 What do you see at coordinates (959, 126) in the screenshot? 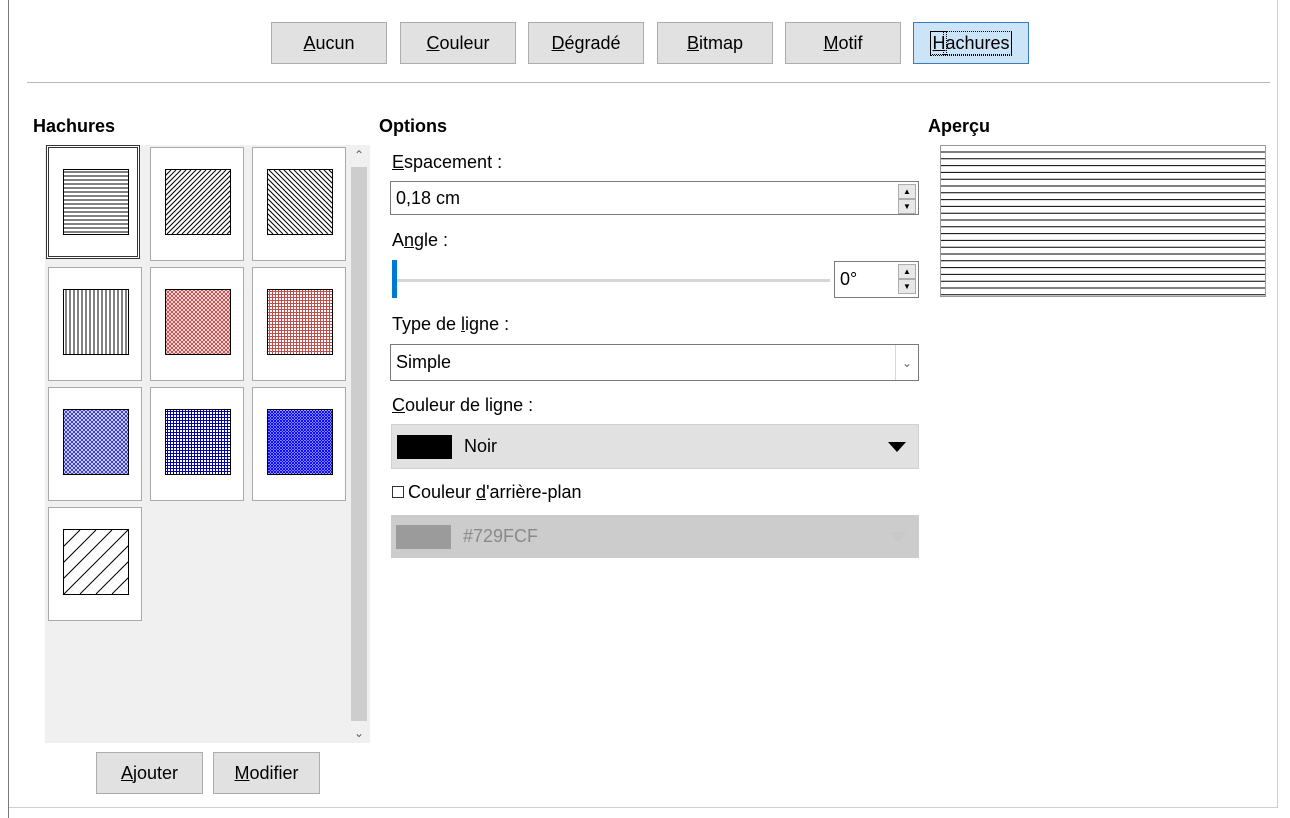
I see `preview-heading: Aperçu` at bounding box center [959, 126].